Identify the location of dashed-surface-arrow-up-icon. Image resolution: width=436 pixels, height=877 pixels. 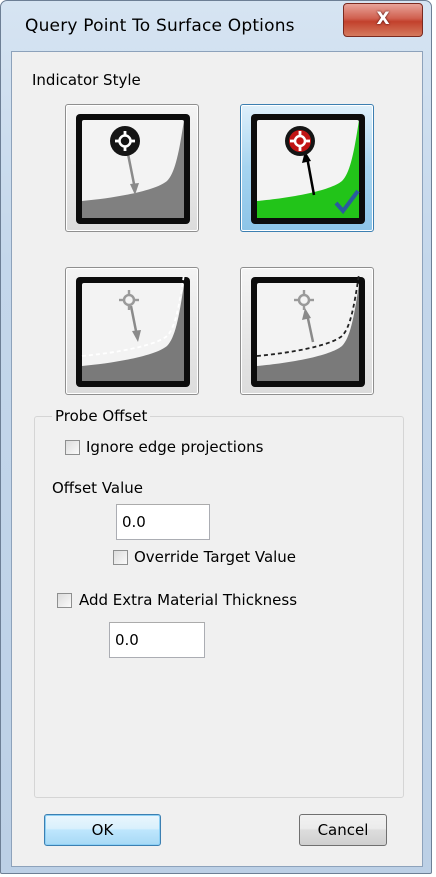
(308, 331).